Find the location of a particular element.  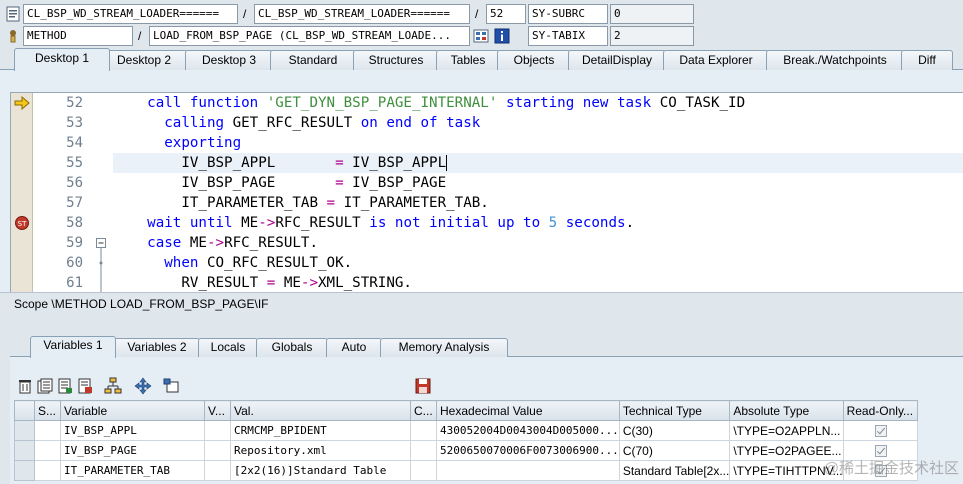

tab-objects: Objects is located at coordinates (534, 60).